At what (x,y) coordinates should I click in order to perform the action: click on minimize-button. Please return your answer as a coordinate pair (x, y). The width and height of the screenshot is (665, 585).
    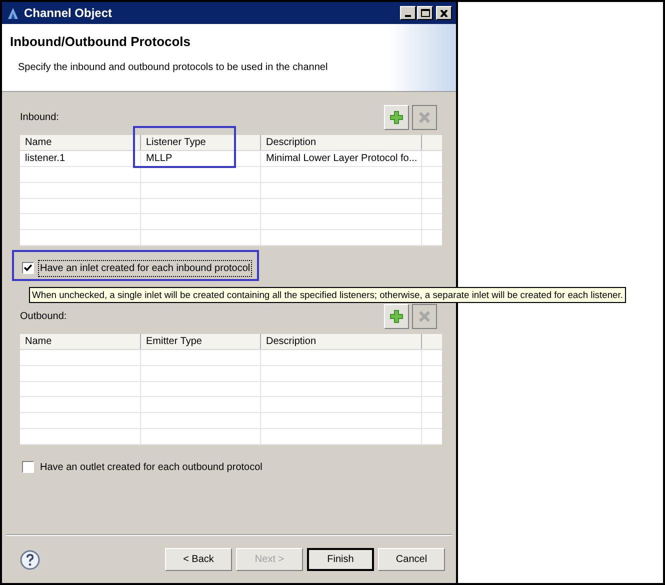
    Looking at the image, I should click on (408, 13).